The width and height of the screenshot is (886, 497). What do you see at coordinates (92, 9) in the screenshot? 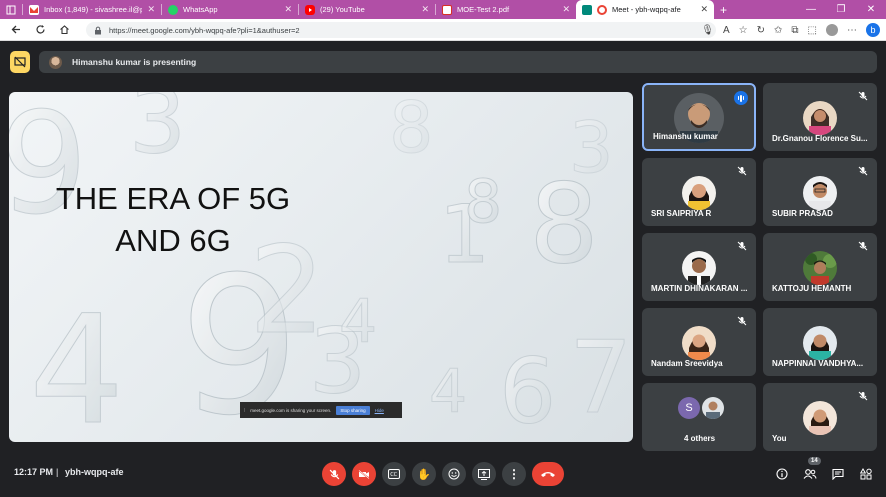
I see `tab-gmail: Inbox (1,849) - sivashree.il@pec.e ✕` at bounding box center [92, 9].